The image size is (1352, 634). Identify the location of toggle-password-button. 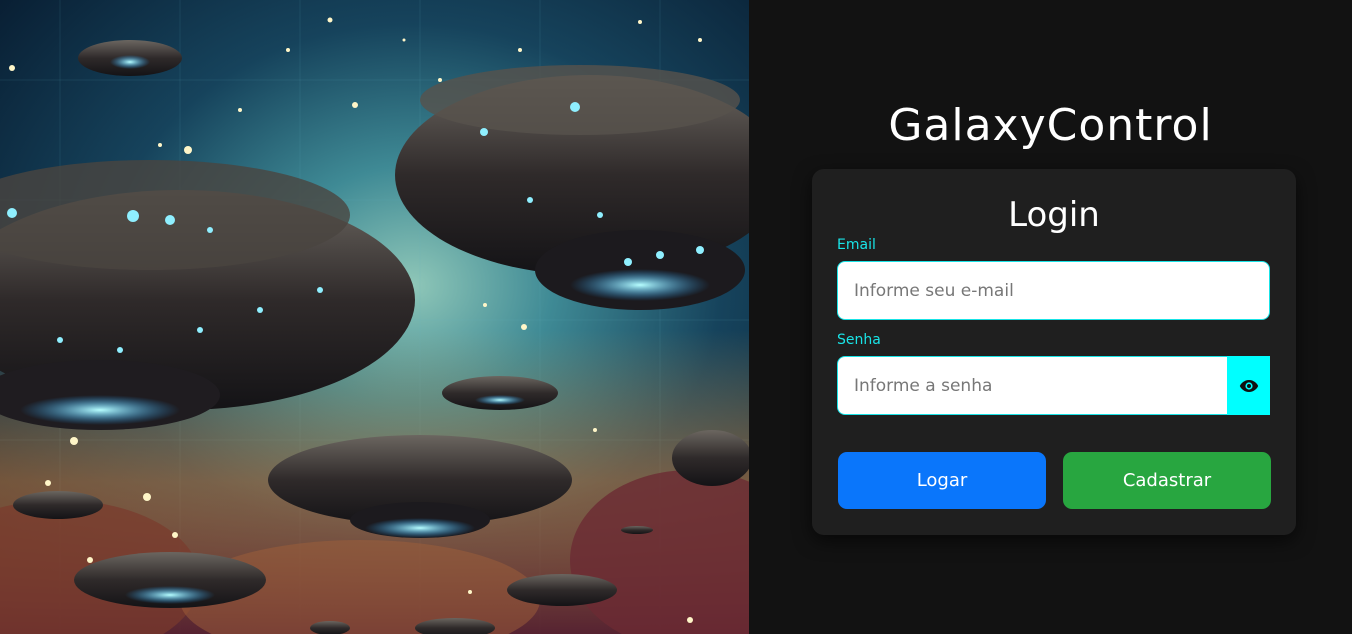
(1248, 385).